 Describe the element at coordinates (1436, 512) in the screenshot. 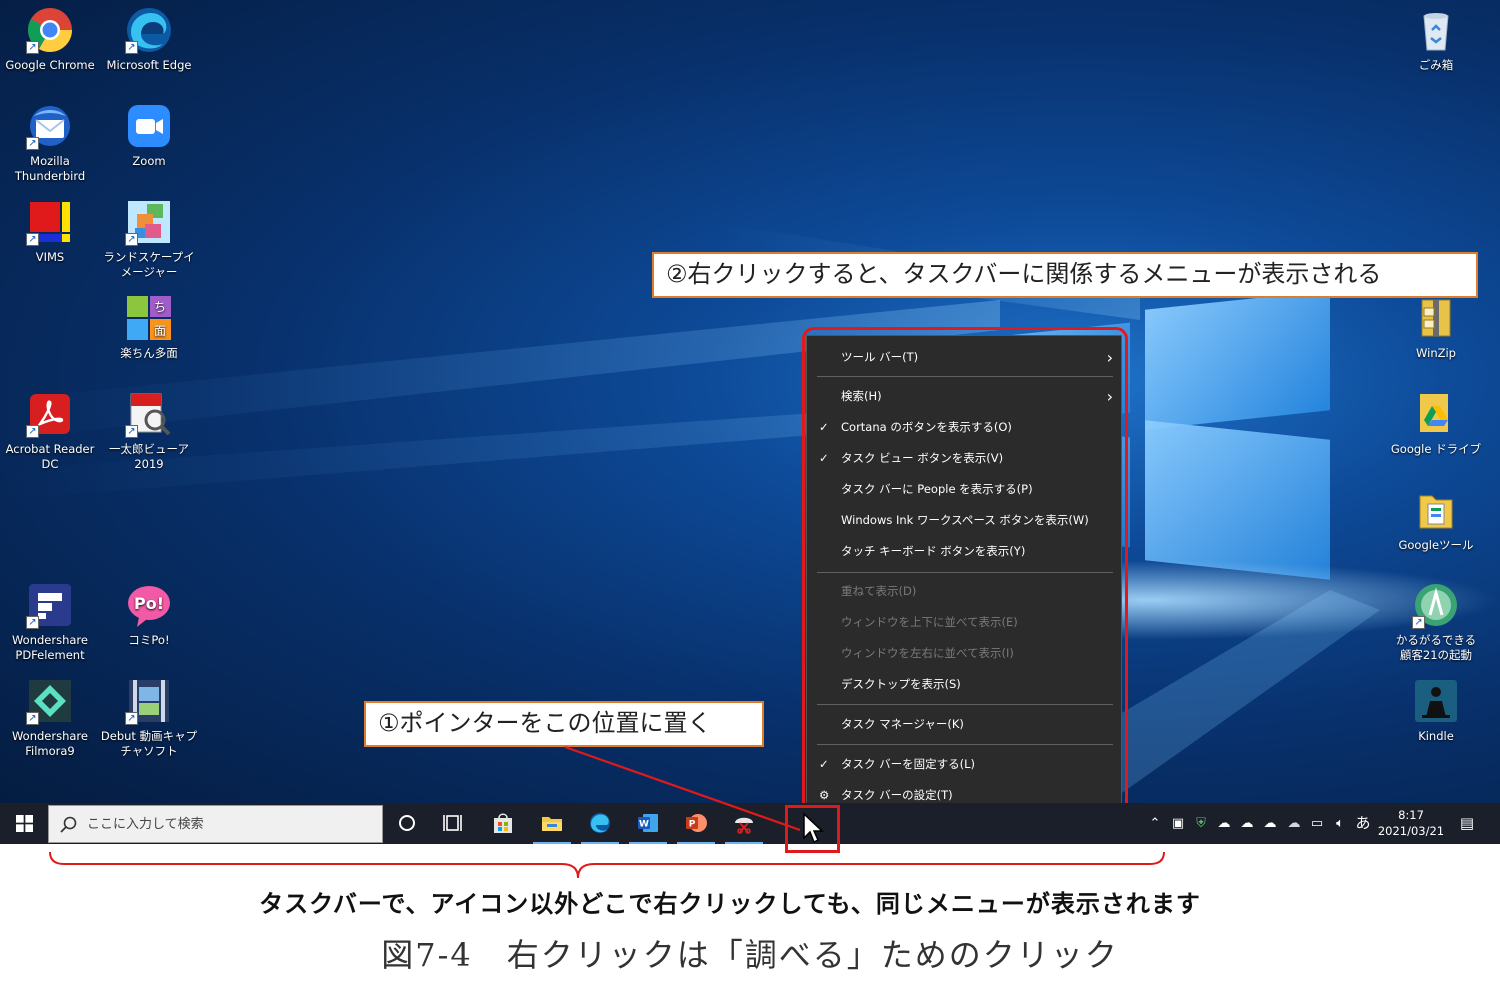

I see `google-tools-icon` at that location.